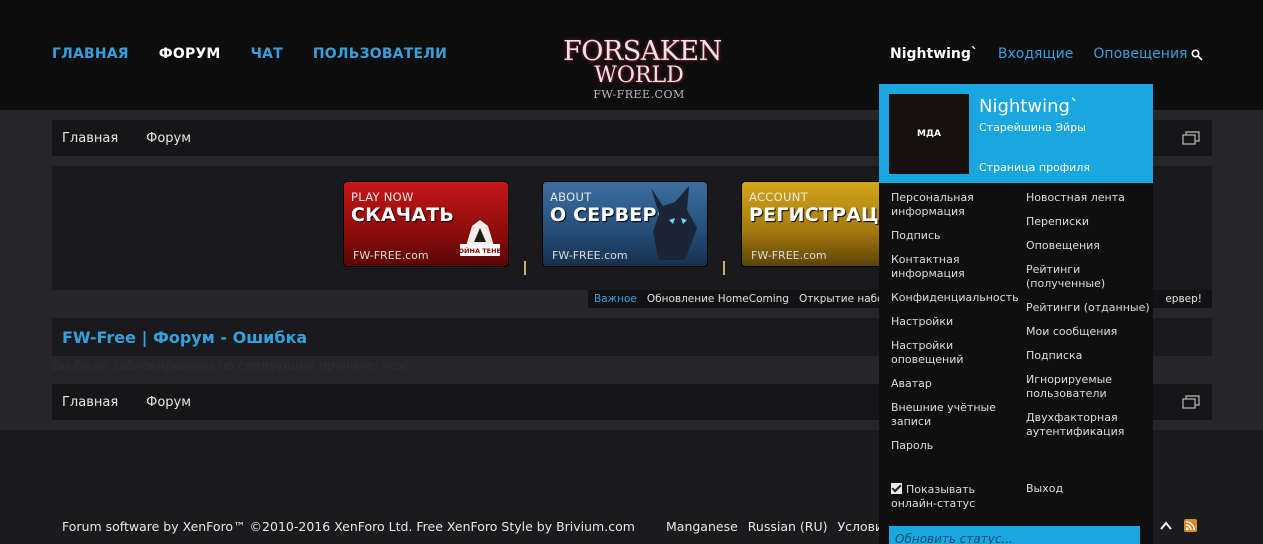 This screenshot has height=544, width=1263. I want to click on logo-line1: FORSAKEN, so click(642, 51).